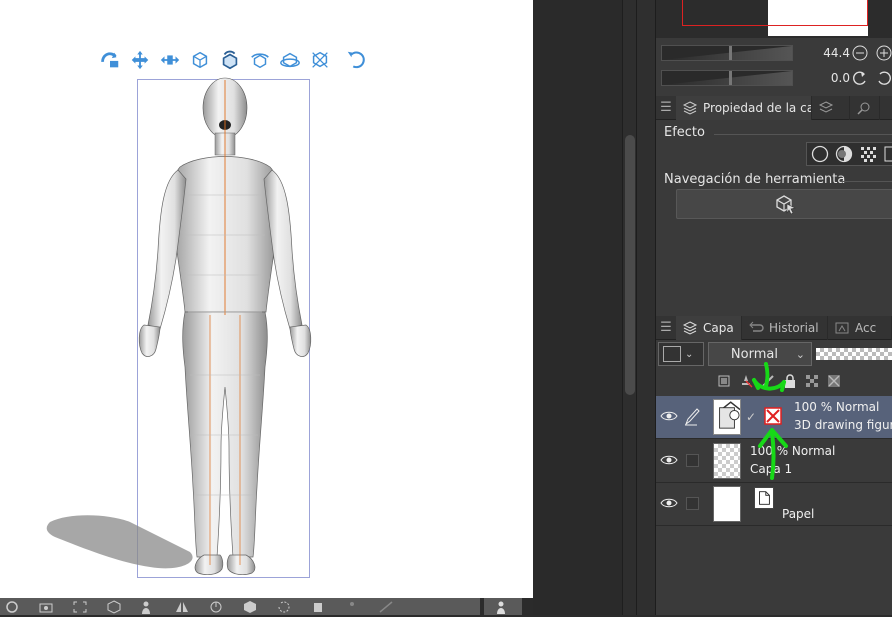  I want to click on zoom-slider-row: 44.4, so click(774, 53).